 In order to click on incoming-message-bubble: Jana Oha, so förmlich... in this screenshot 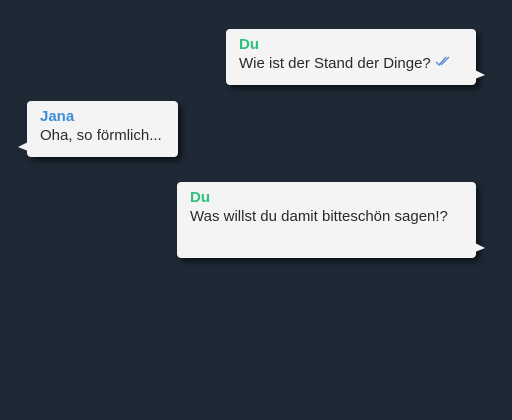, I will do `click(98, 129)`.